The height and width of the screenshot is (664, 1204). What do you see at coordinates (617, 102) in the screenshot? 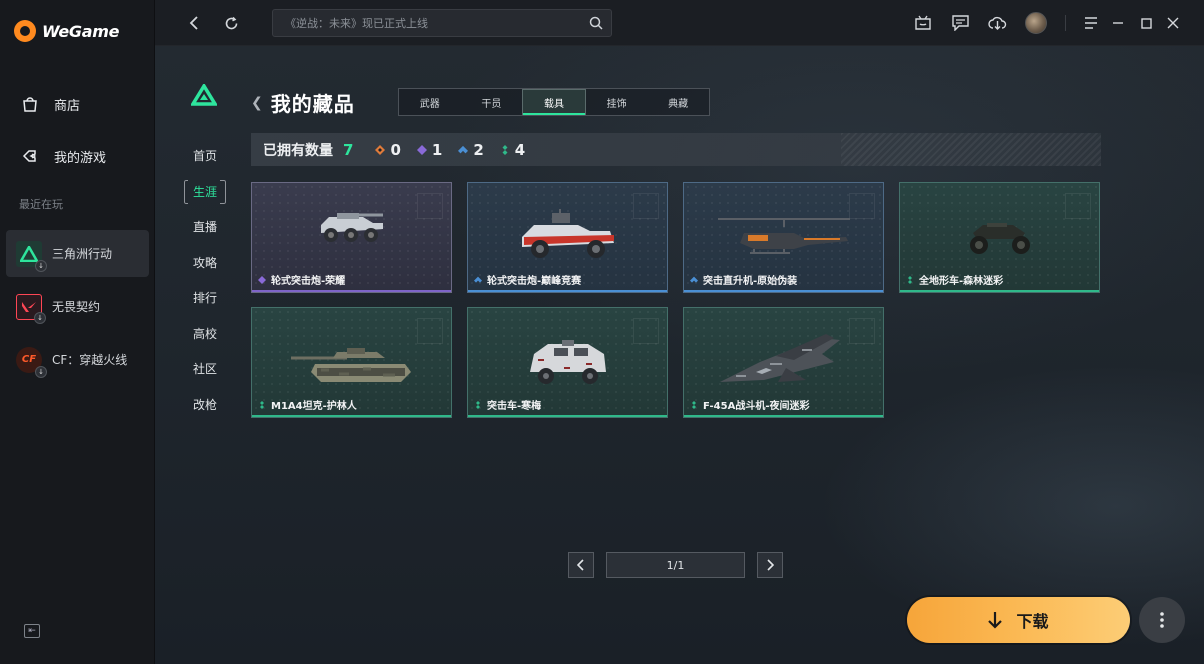
I see `tab-charms: 挂饰` at bounding box center [617, 102].